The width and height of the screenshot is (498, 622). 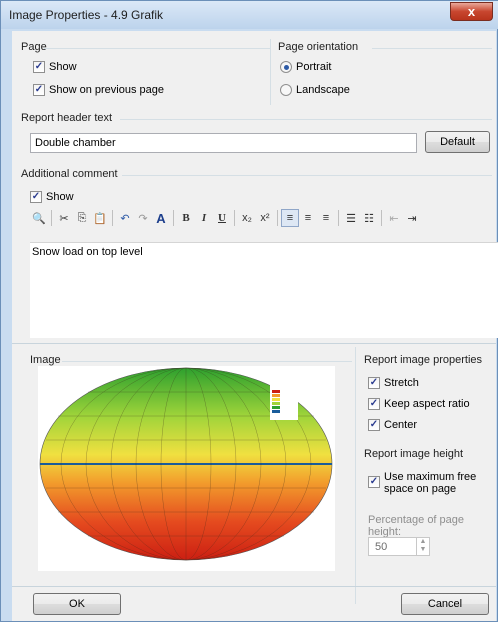 I want to click on numbered-list-icon: ☷, so click(x=369, y=218).